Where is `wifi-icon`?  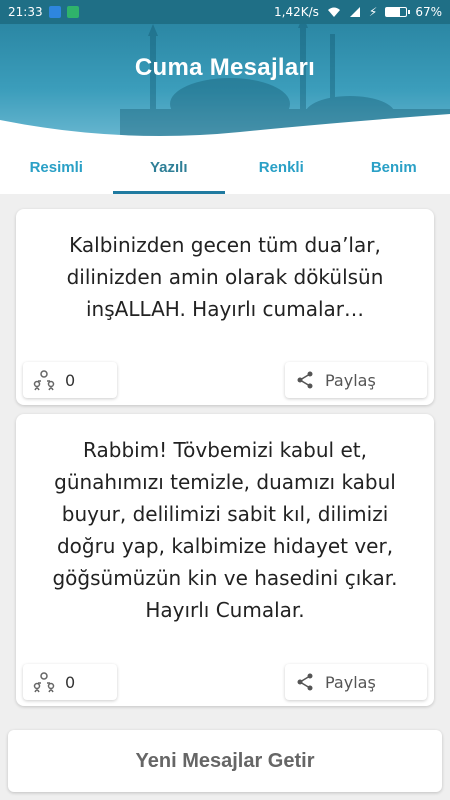 wifi-icon is located at coordinates (333, 12).